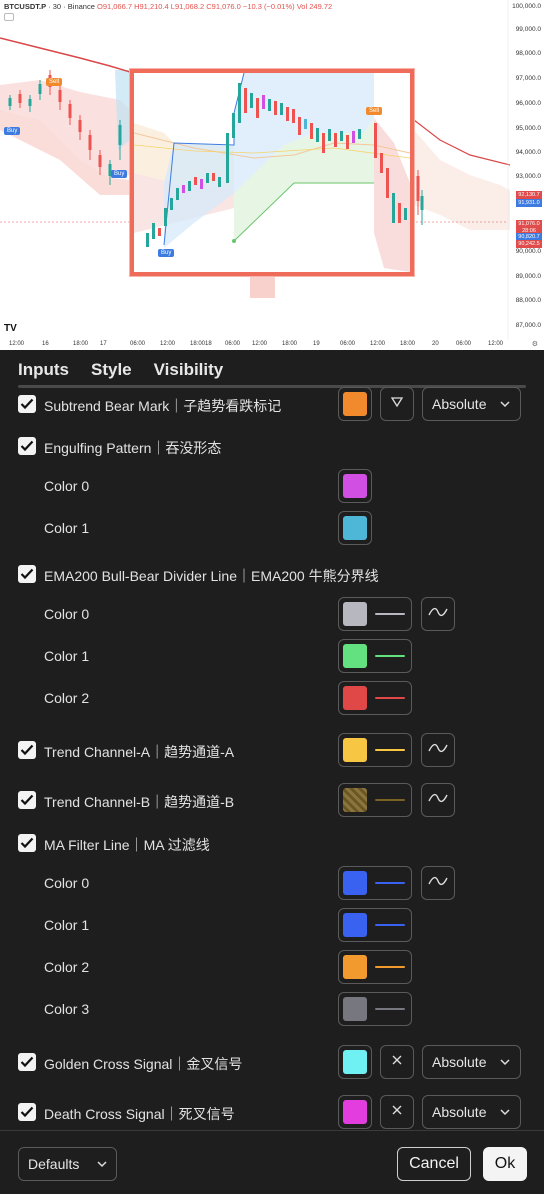 The height and width of the screenshot is (1194, 544). I want to click on triangle-down-icon, so click(397, 404).